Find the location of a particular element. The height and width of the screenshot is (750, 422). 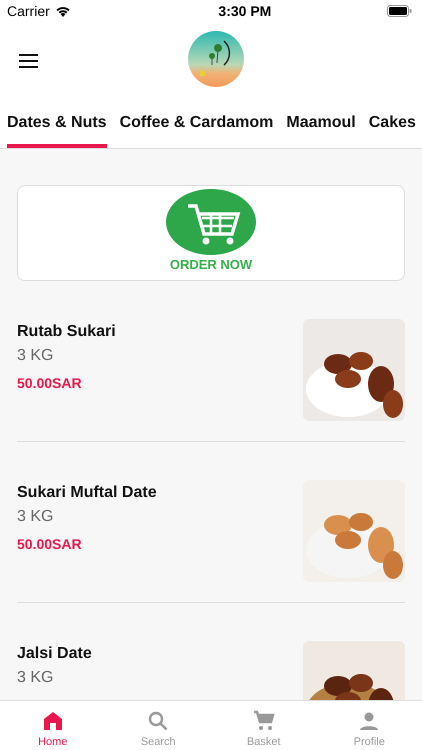

menu-icon is located at coordinates (28, 61).